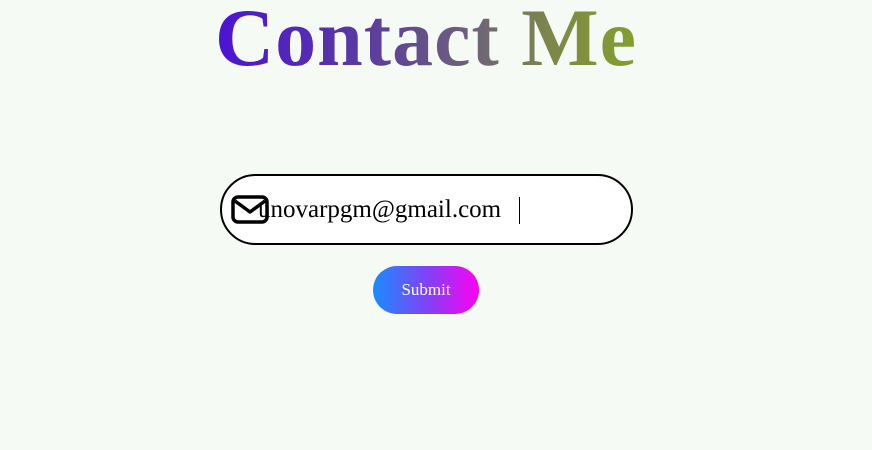 The image size is (872, 450). Describe the element at coordinates (426, 290) in the screenshot. I see `submit-button: Submit` at that location.